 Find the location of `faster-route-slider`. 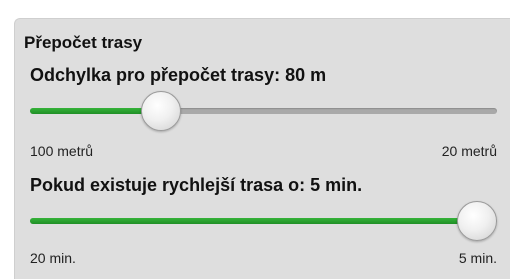

faster-route-slider is located at coordinates (263, 221).